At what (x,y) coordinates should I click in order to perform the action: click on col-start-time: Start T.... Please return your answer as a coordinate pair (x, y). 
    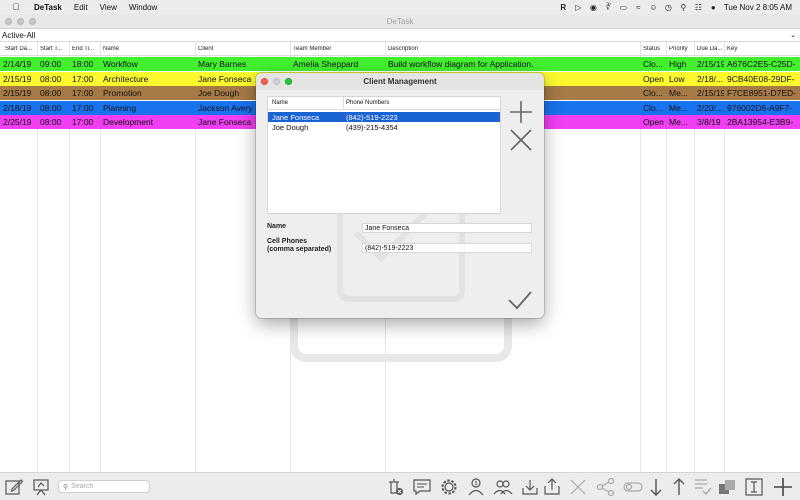
    Looking at the image, I should click on (53, 49).